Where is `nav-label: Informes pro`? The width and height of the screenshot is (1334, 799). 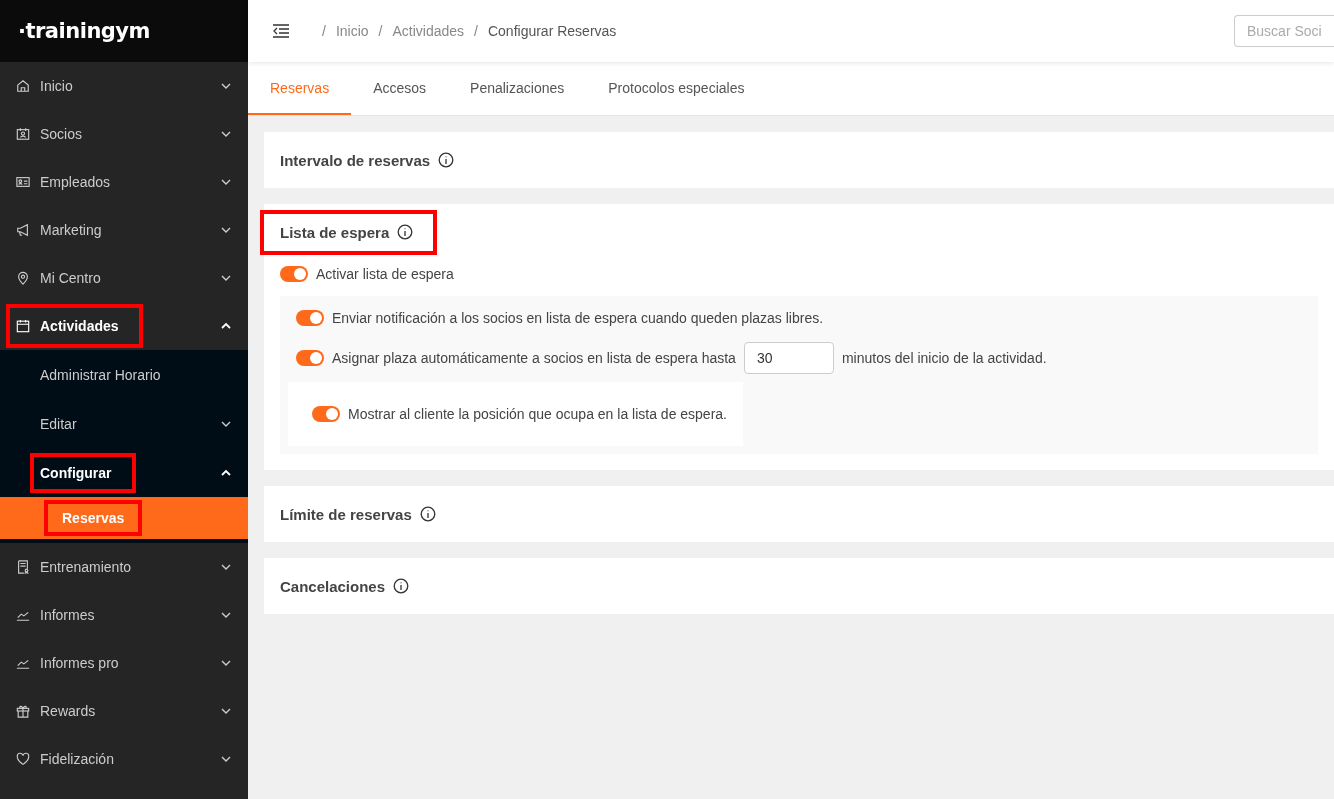 nav-label: Informes pro is located at coordinates (79, 663).